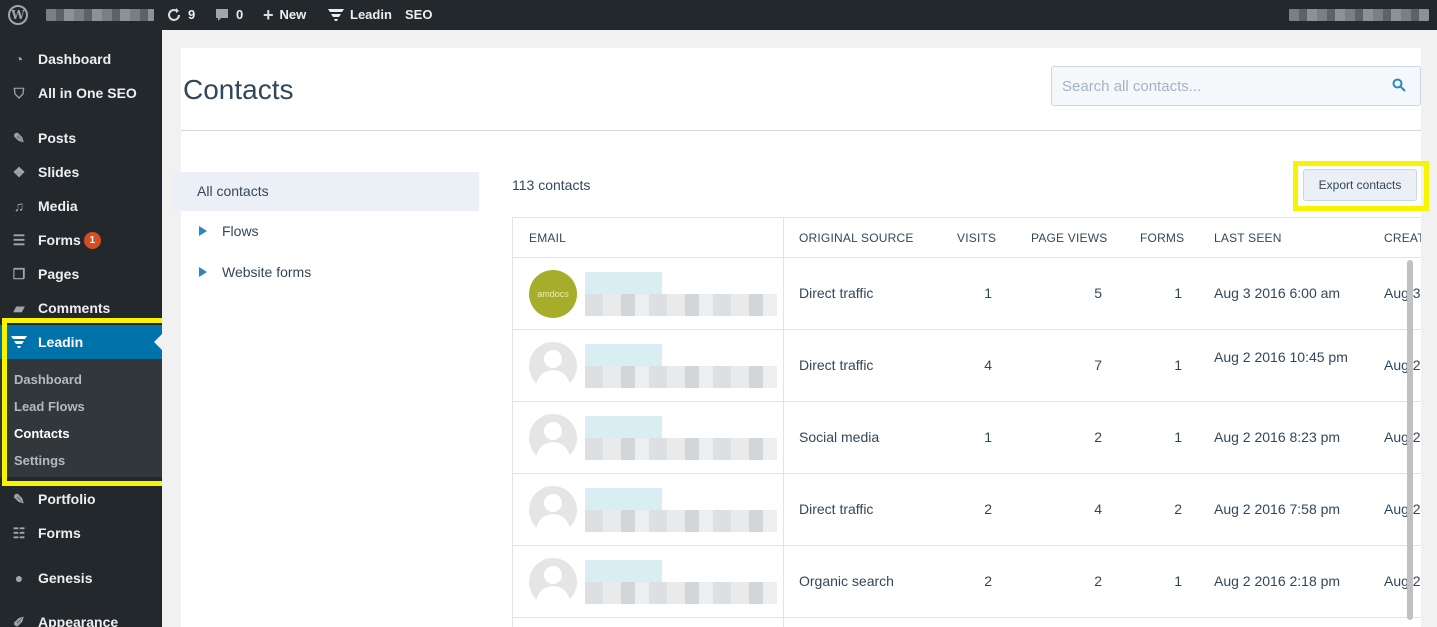 The image size is (1437, 627). What do you see at coordinates (1277, 293) in the screenshot?
I see `cell-last-seen: Aug 3 2016 6:00 am` at bounding box center [1277, 293].